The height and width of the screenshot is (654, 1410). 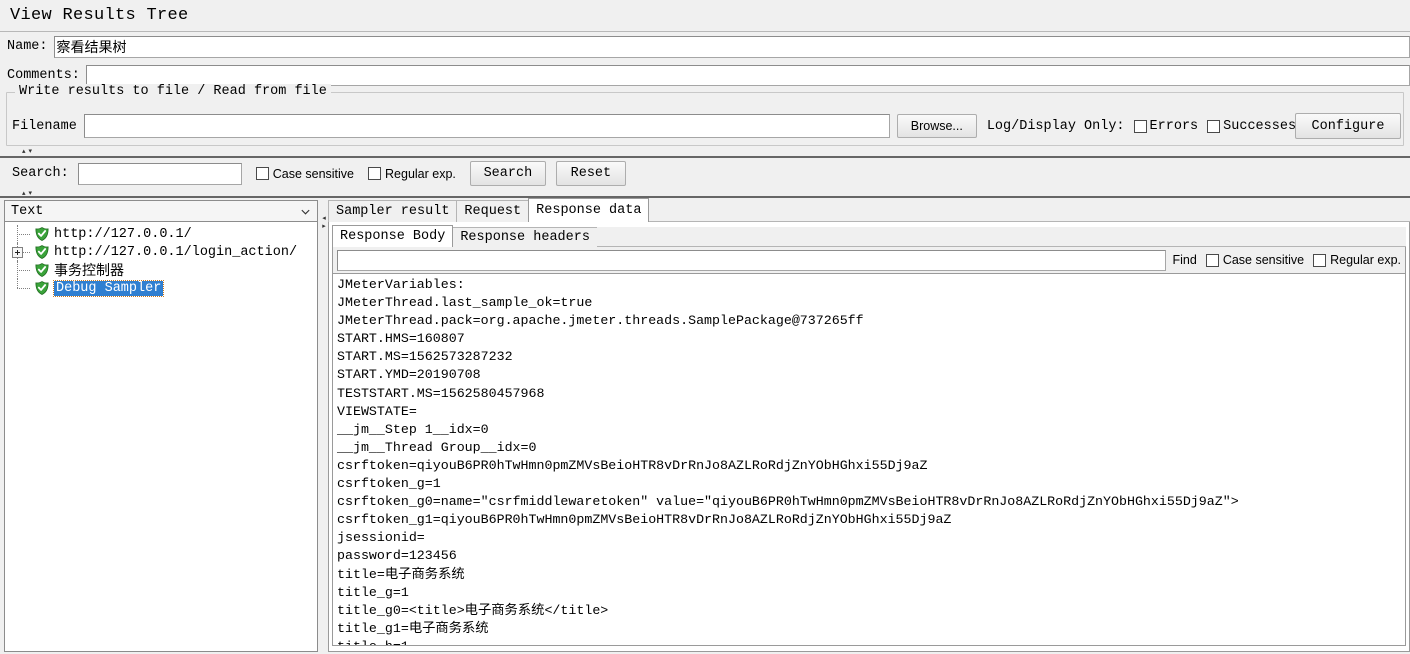 I want to click on name-input: 察看结果树, so click(x=731, y=46).